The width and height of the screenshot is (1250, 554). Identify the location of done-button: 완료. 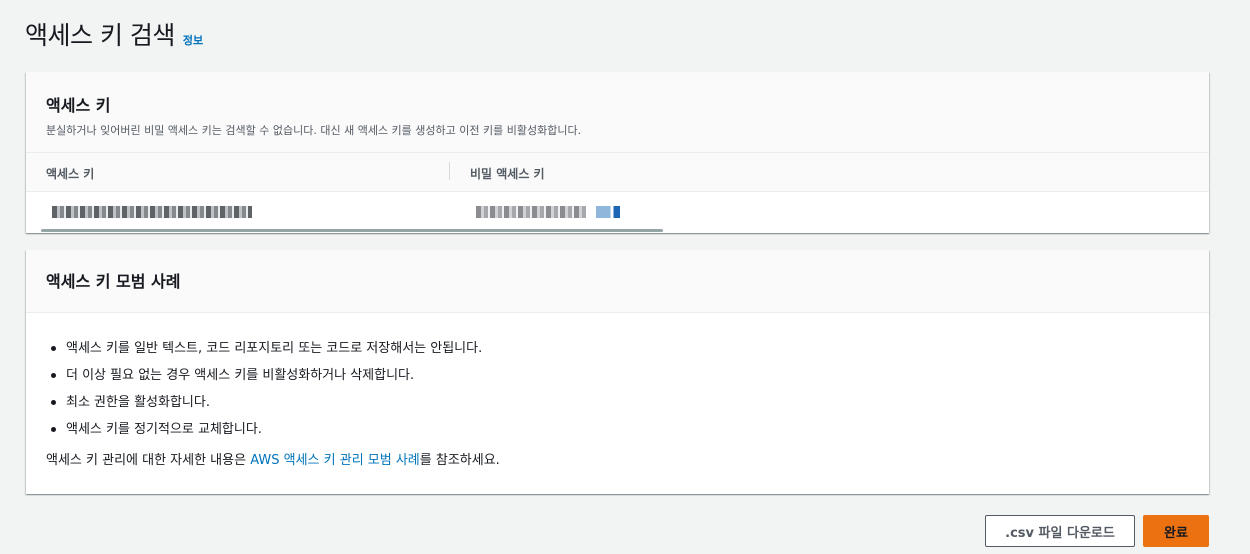
(1176, 531).